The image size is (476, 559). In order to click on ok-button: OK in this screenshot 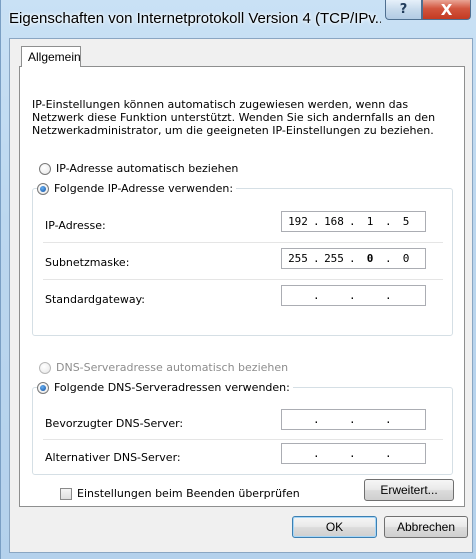, I will do `click(334, 527)`.